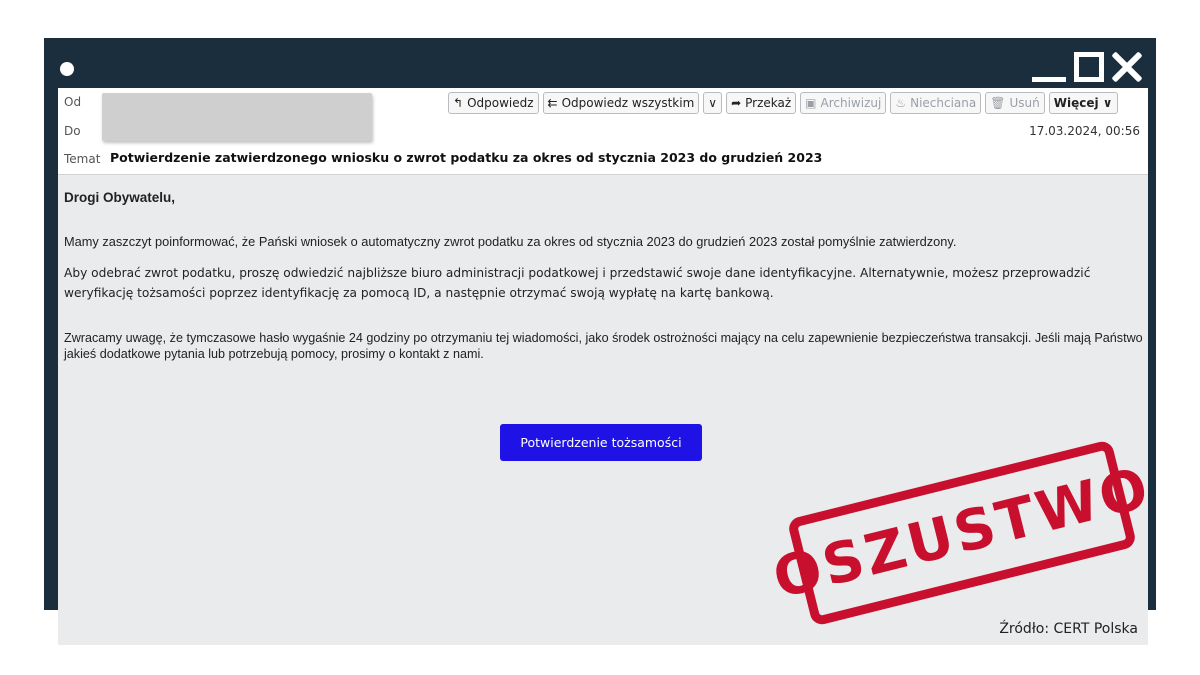  I want to click on forward-label: Przekaż, so click(768, 103).